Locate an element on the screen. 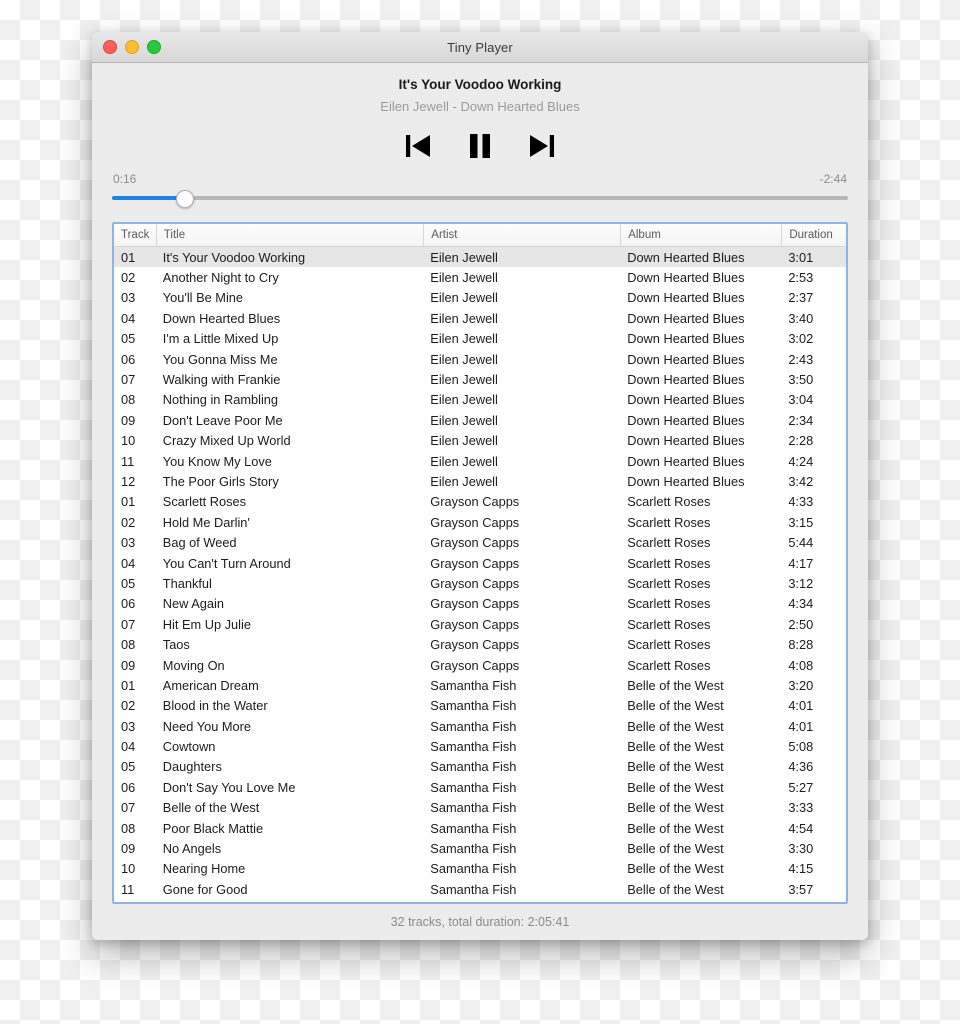 The width and height of the screenshot is (960, 1024). cell-title: Hold Me Darlin' is located at coordinates (206, 522).